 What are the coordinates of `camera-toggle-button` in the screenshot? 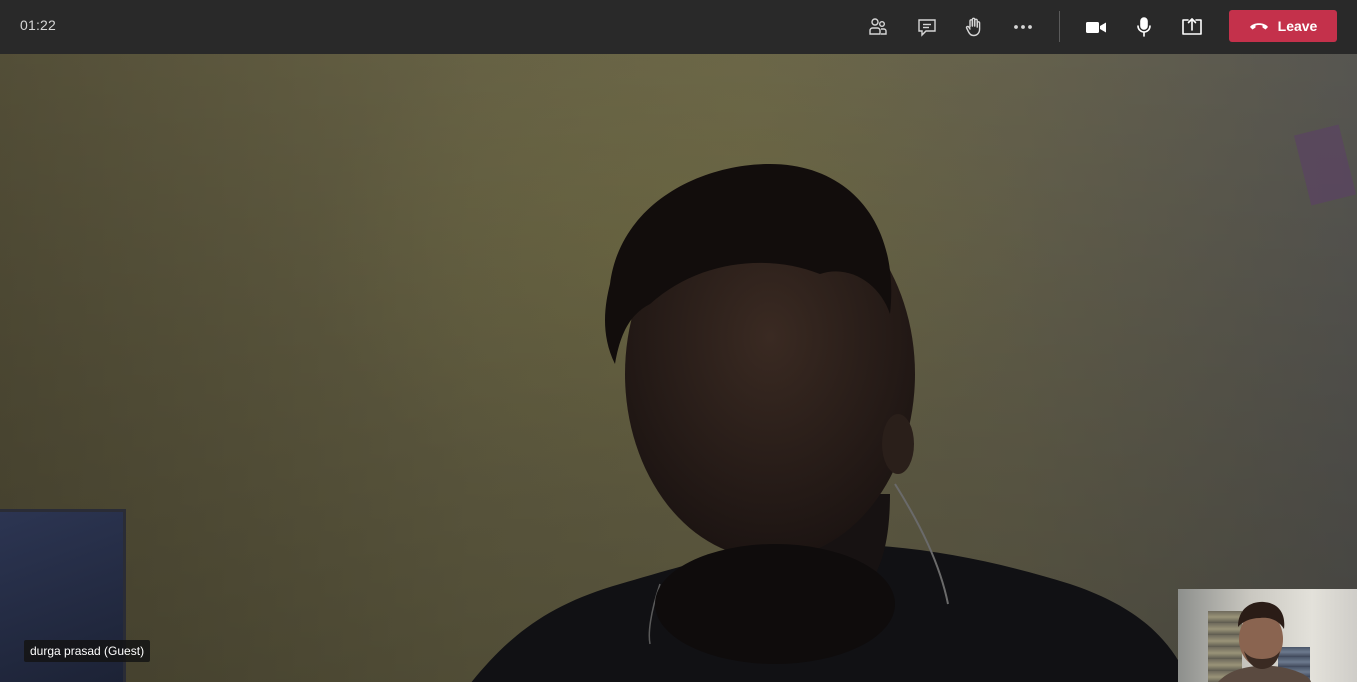 It's located at (1096, 27).